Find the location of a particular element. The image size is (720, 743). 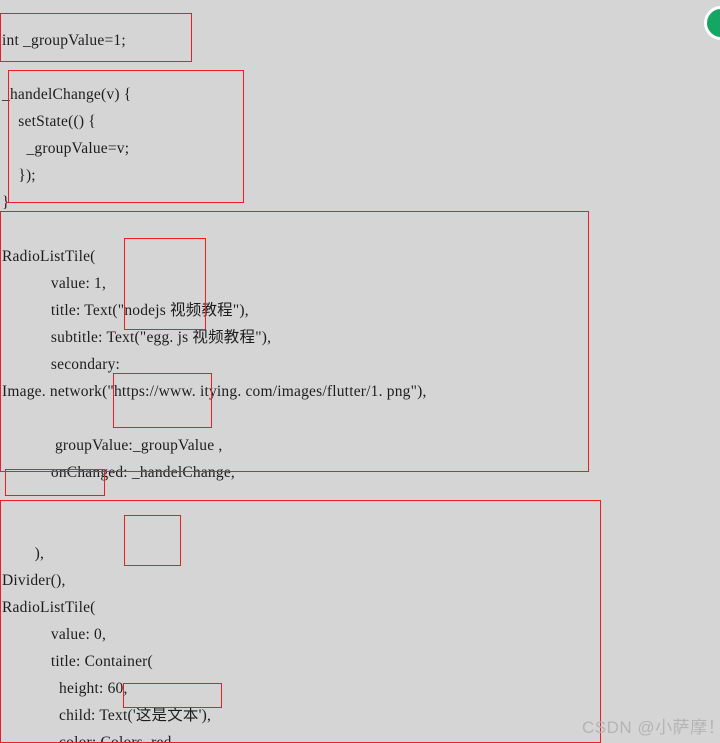

code-line: secondary: is located at coordinates (61, 364).